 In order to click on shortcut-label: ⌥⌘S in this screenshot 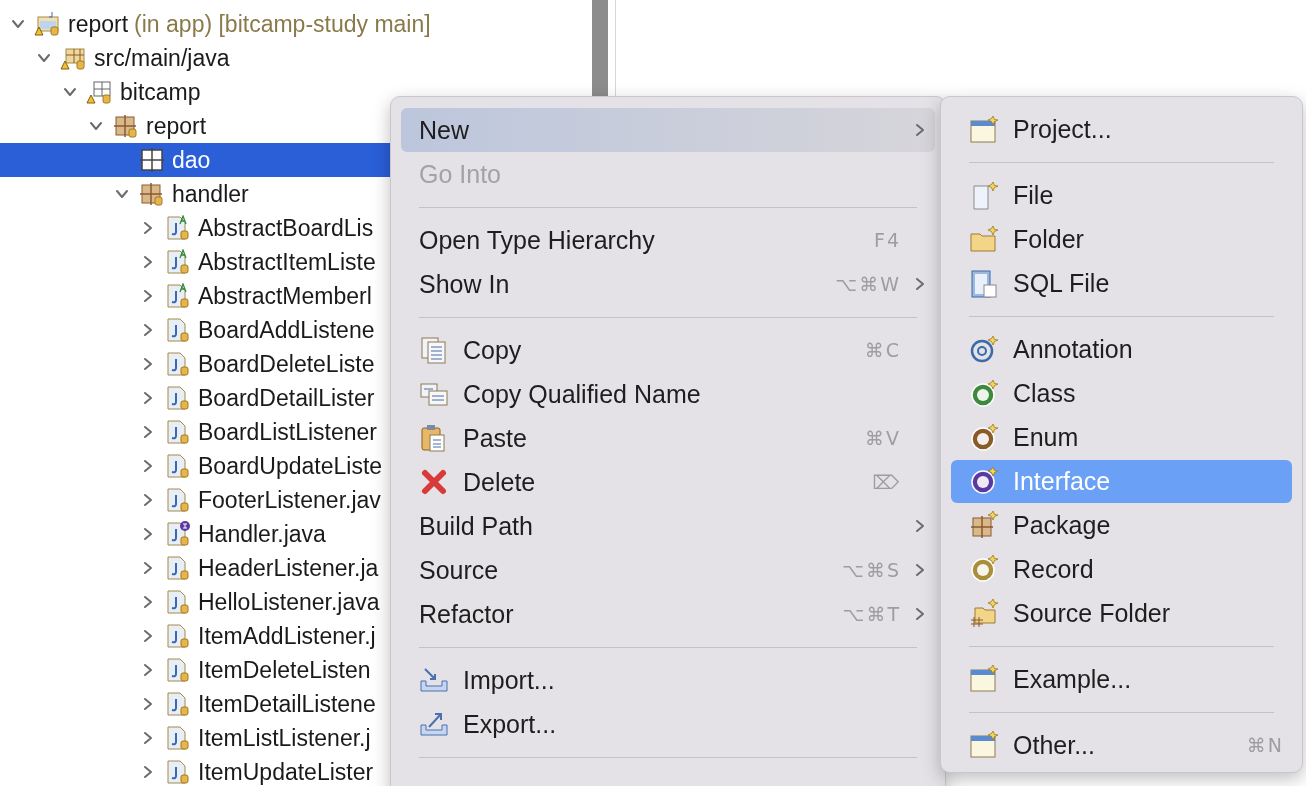, I will do `click(871, 570)`.